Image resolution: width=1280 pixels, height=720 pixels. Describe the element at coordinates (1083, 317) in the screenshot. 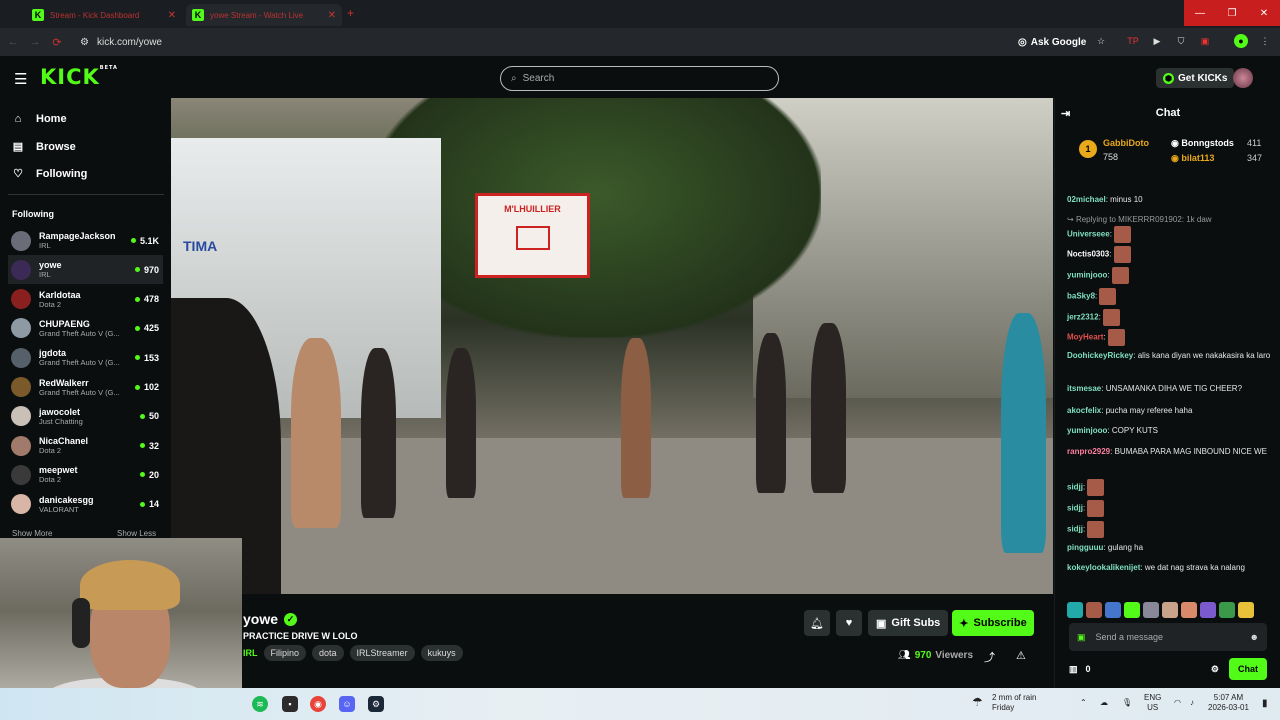

I see `chat-username: jerz2312` at that location.